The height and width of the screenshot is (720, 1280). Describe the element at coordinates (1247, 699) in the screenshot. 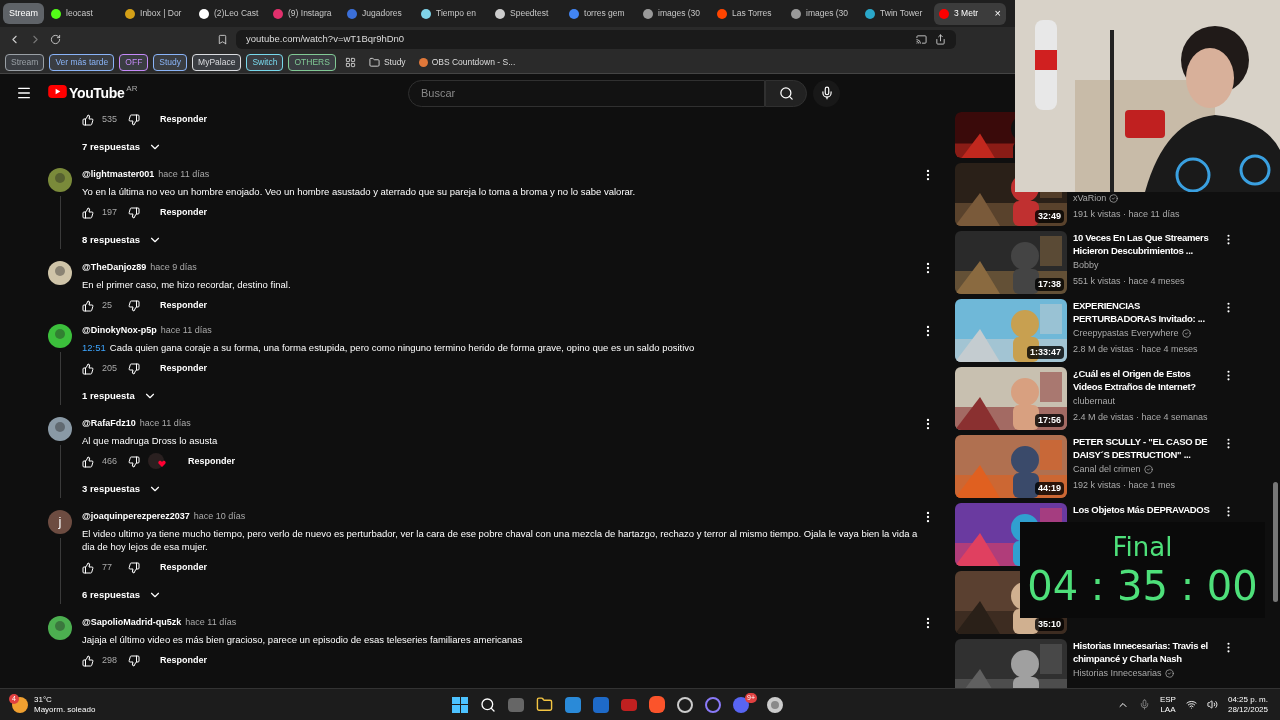

I see `clock-time: 04:25 p. m.` at that location.